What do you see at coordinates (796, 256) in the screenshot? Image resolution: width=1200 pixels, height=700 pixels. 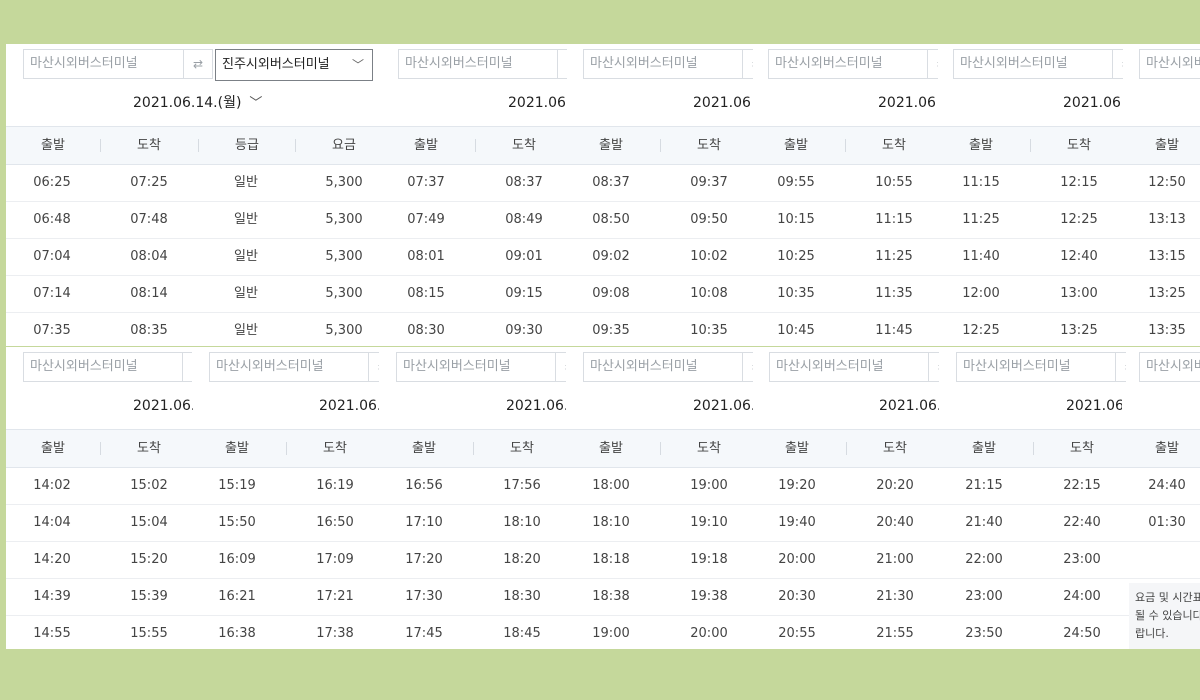 I see `departure-time: 10:25` at bounding box center [796, 256].